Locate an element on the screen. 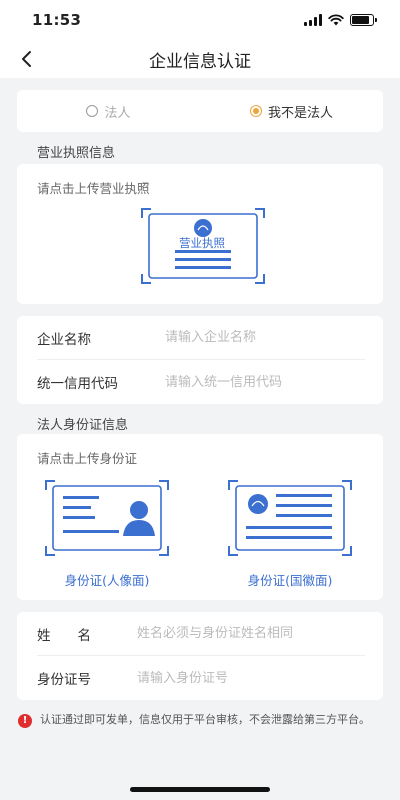 The width and height of the screenshot is (400, 800). role-option-label: 我不是法人 is located at coordinates (300, 113).